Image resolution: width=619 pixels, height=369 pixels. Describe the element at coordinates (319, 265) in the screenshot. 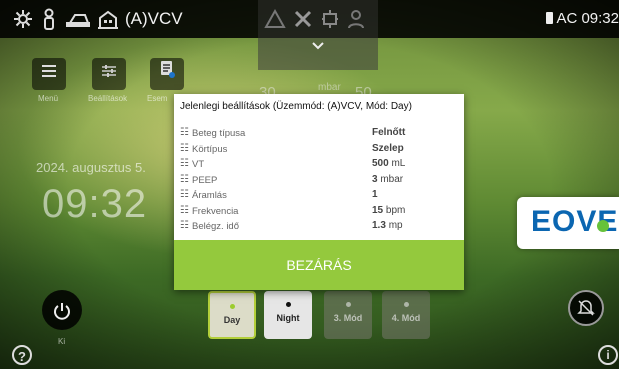

I see `close-button: BEZÁRÁS` at that location.